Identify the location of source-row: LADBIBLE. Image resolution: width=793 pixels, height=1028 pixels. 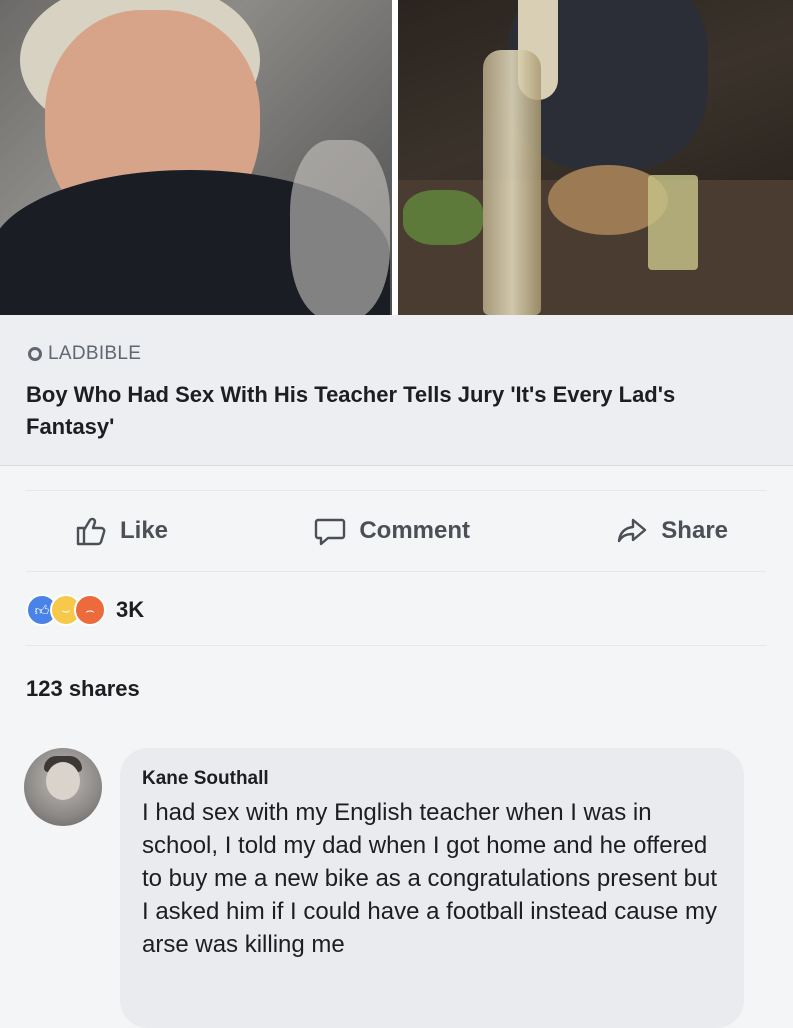
(84, 354).